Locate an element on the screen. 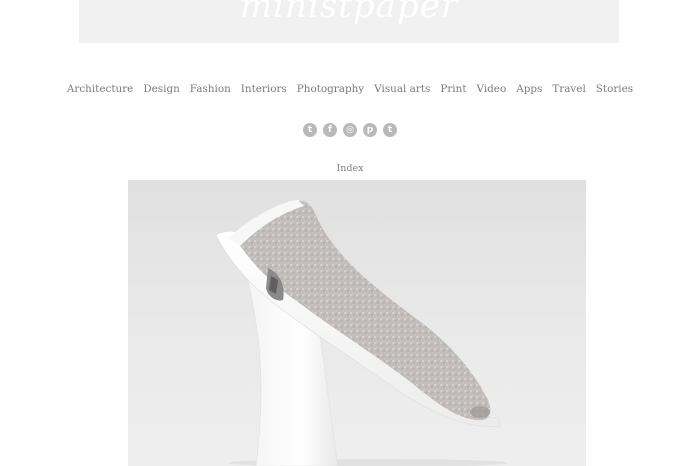 The image size is (700, 466). facebook-icon: f is located at coordinates (330, 130).